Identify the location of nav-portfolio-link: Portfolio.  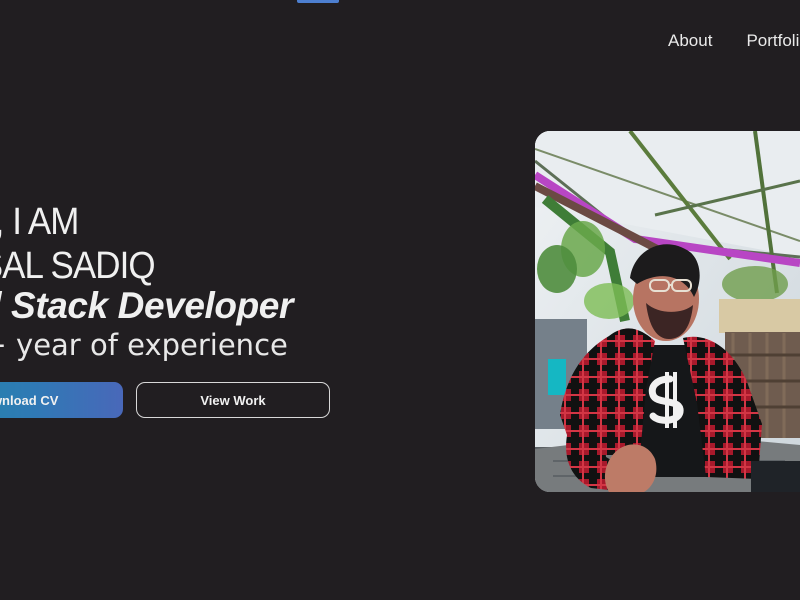
(773, 41).